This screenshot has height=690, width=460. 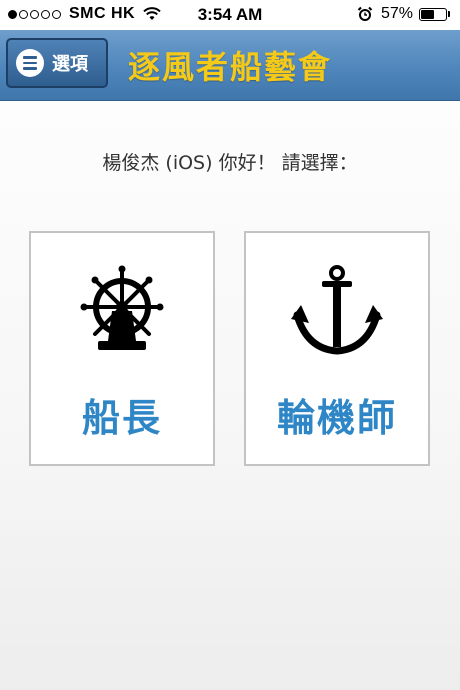 What do you see at coordinates (427, 14) in the screenshot?
I see `battery-level-fill` at bounding box center [427, 14].